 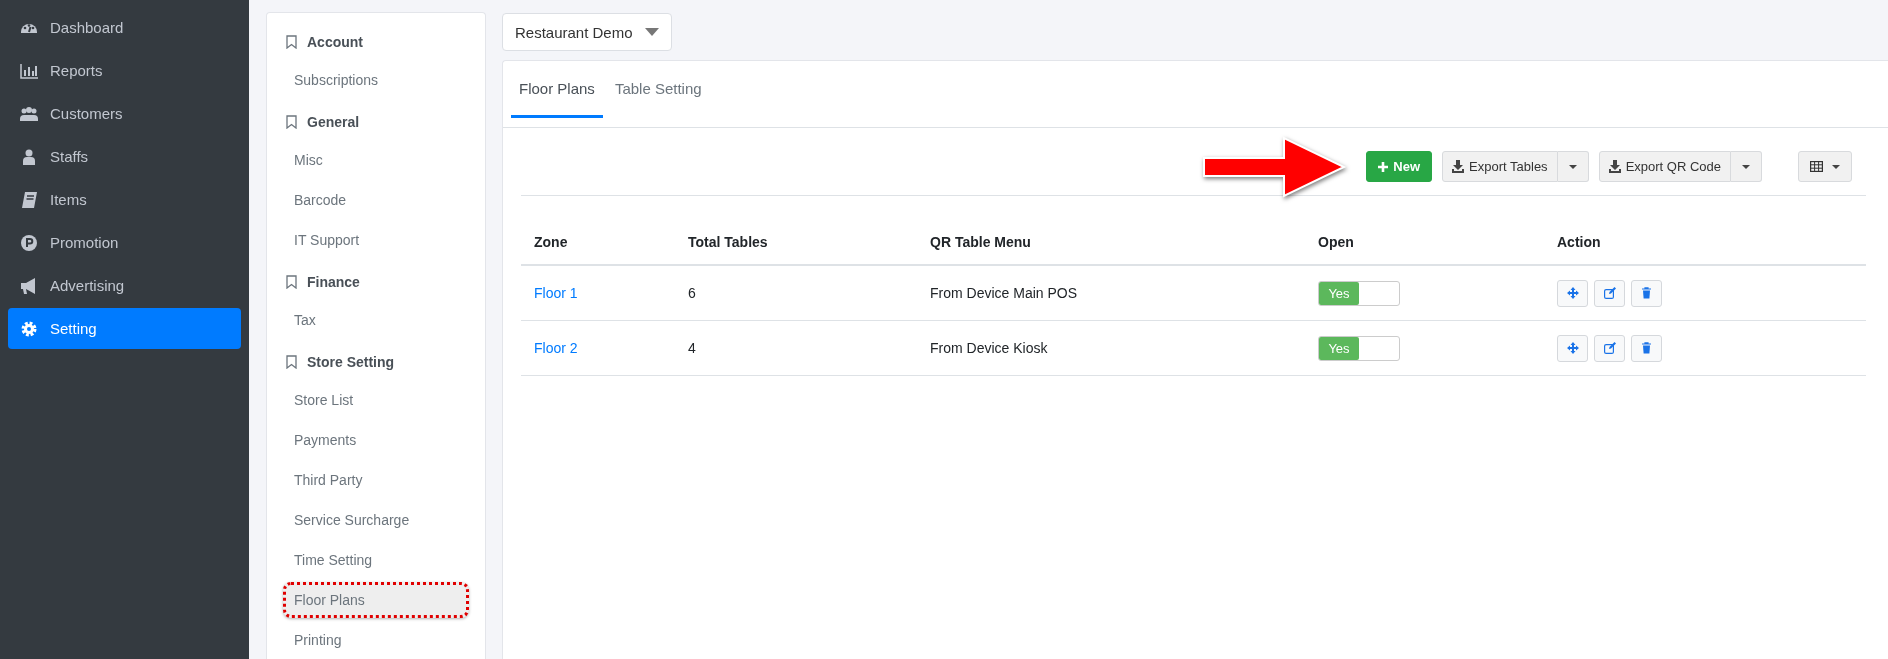 What do you see at coordinates (124, 156) in the screenshot?
I see `nav-item: Staffs` at bounding box center [124, 156].